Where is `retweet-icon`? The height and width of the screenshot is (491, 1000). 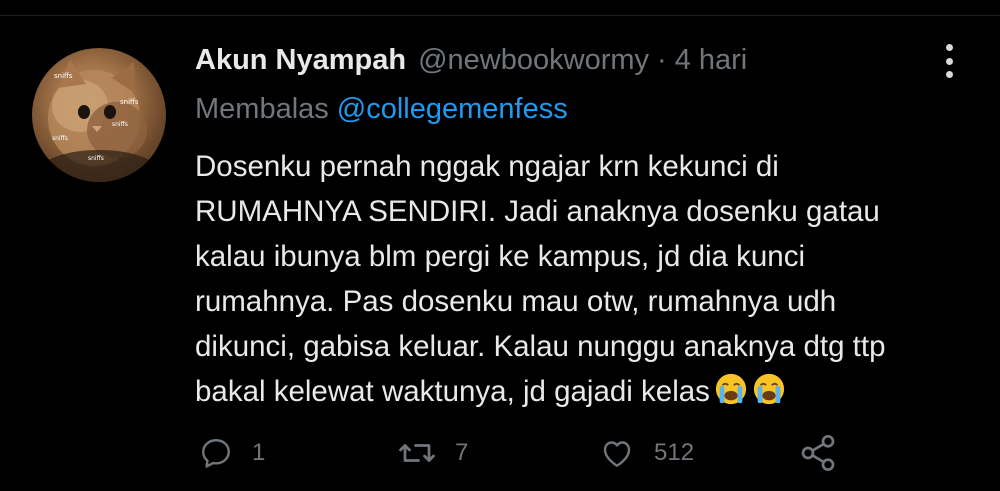 retweet-icon is located at coordinates (417, 453).